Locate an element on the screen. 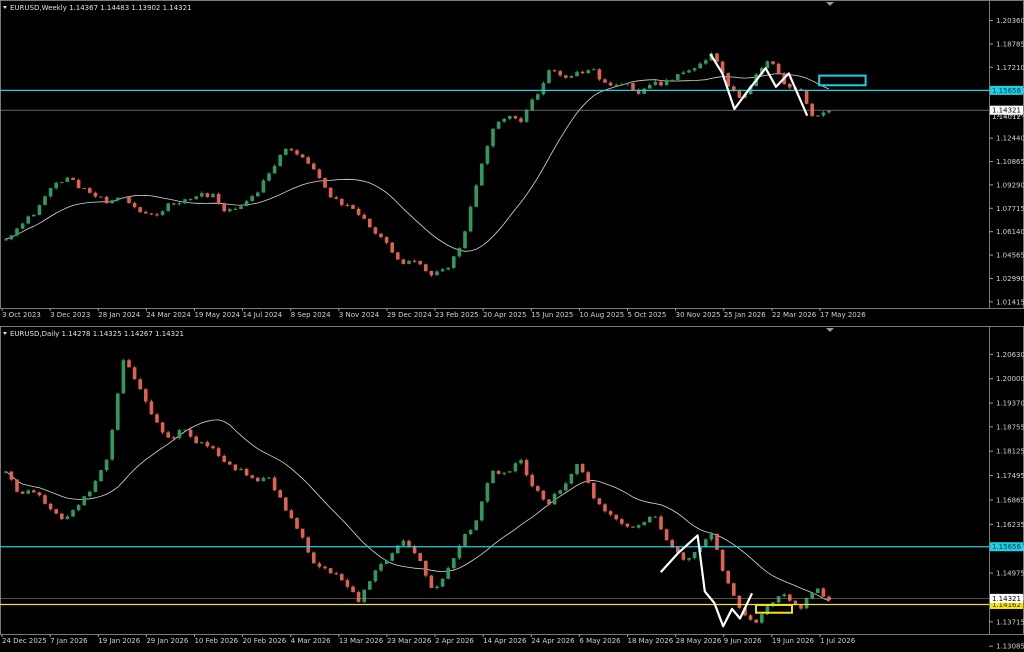  d-x-tick-label: 4 Mar 2026 is located at coordinates (311, 641).